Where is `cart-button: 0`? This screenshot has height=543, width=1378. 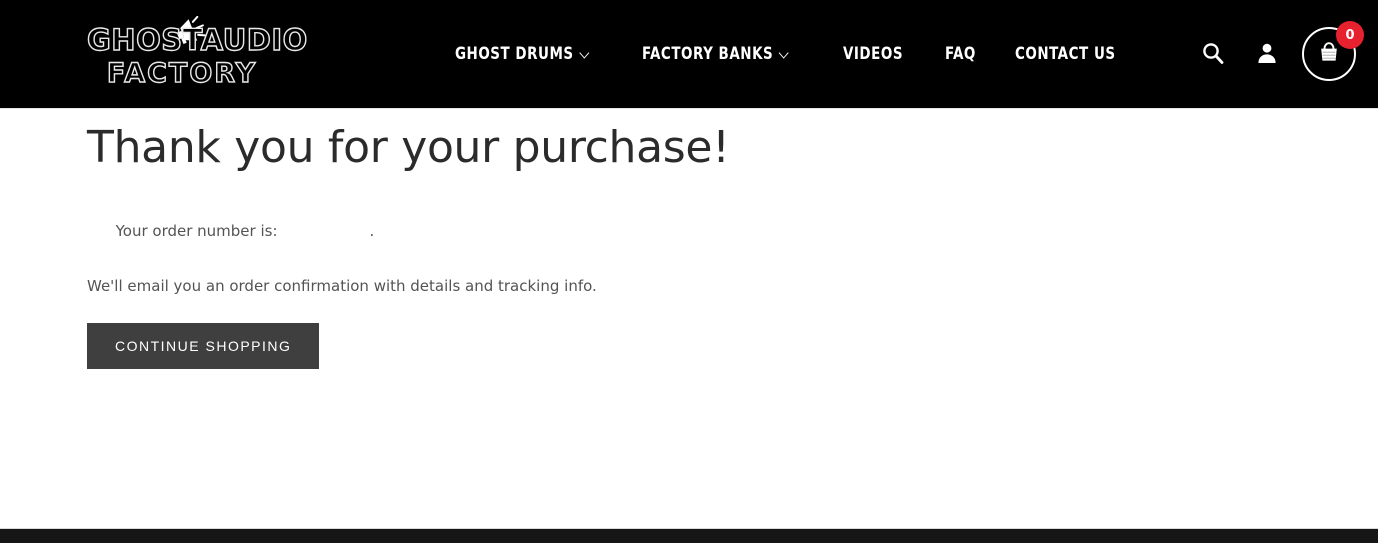 cart-button: 0 is located at coordinates (1332, 52).